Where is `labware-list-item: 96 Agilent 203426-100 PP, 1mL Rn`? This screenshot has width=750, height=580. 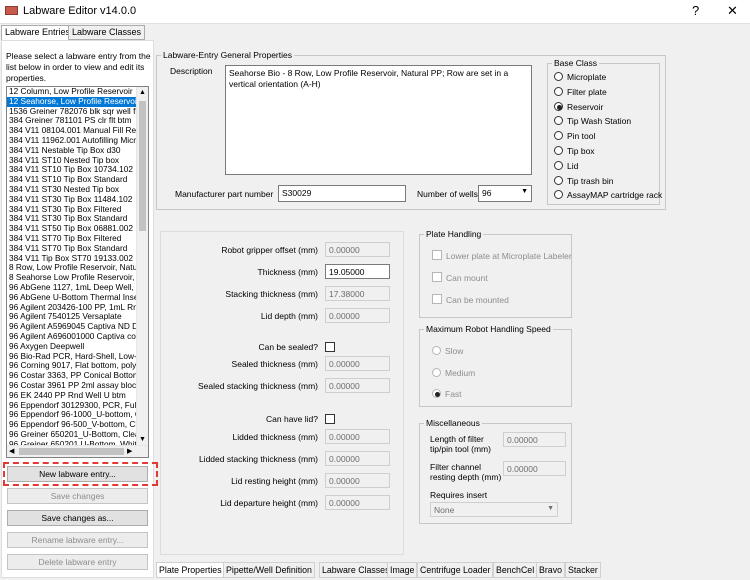 labware-list-item: 96 Agilent 203426-100 PP, 1mL Rn is located at coordinates (72, 308).